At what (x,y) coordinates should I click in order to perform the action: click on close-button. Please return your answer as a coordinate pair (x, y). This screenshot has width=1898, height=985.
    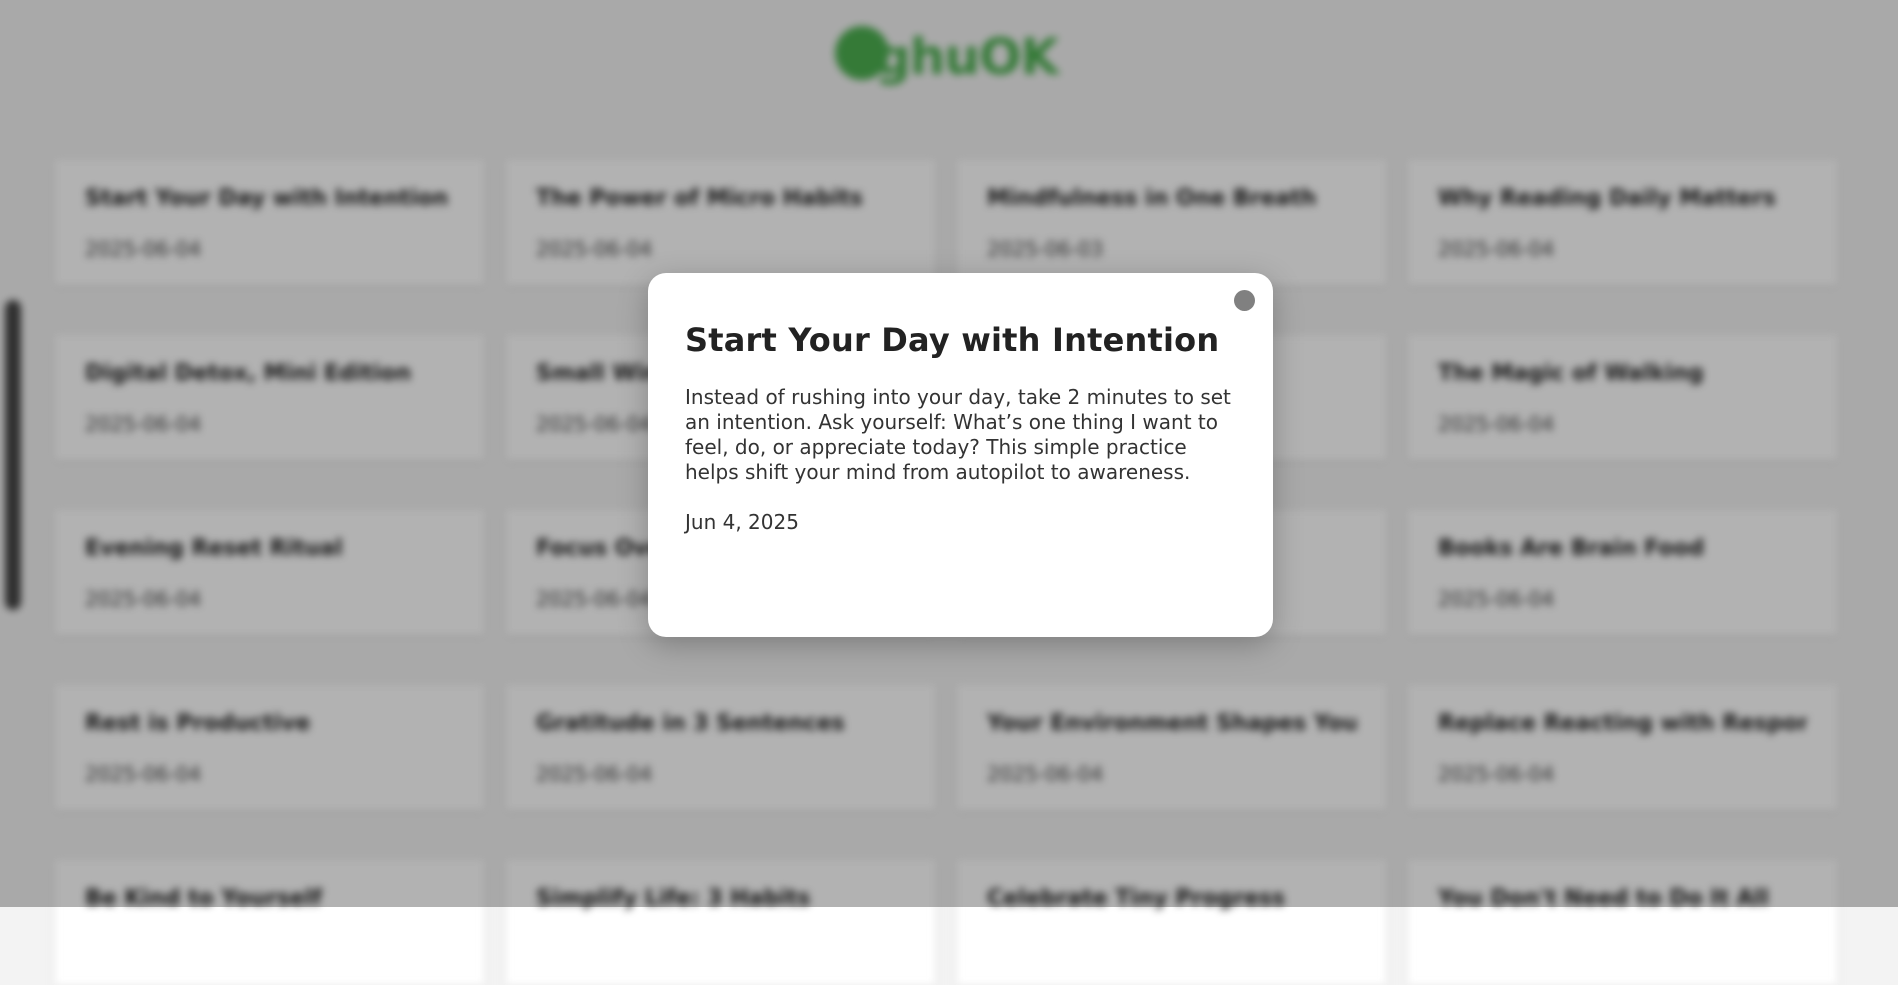
    Looking at the image, I should click on (1244, 300).